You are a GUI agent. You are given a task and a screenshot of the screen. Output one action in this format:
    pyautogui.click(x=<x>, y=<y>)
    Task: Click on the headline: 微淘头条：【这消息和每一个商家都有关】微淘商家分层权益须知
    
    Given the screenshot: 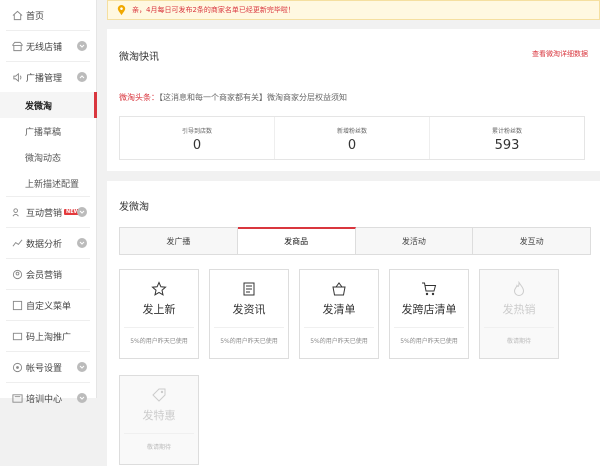 What is the action you would take?
    pyautogui.click(x=233, y=97)
    